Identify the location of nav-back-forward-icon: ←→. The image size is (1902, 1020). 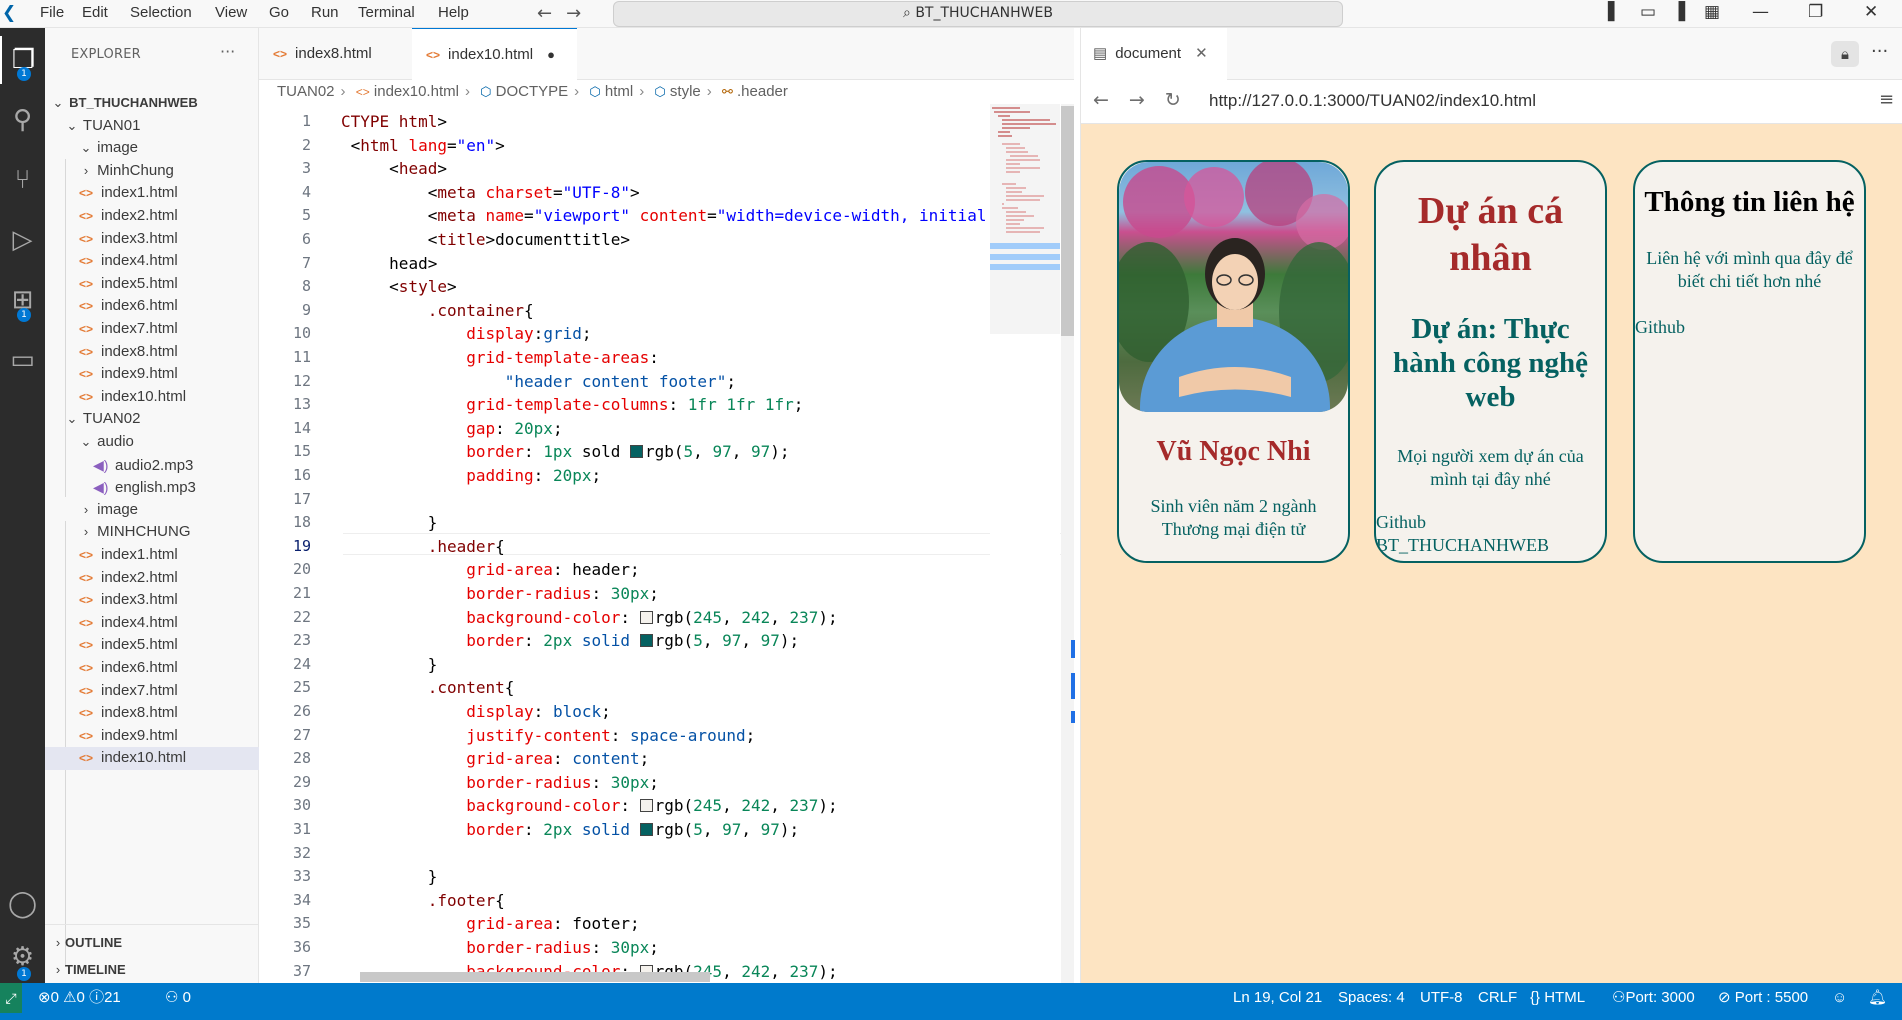
(566, 13).